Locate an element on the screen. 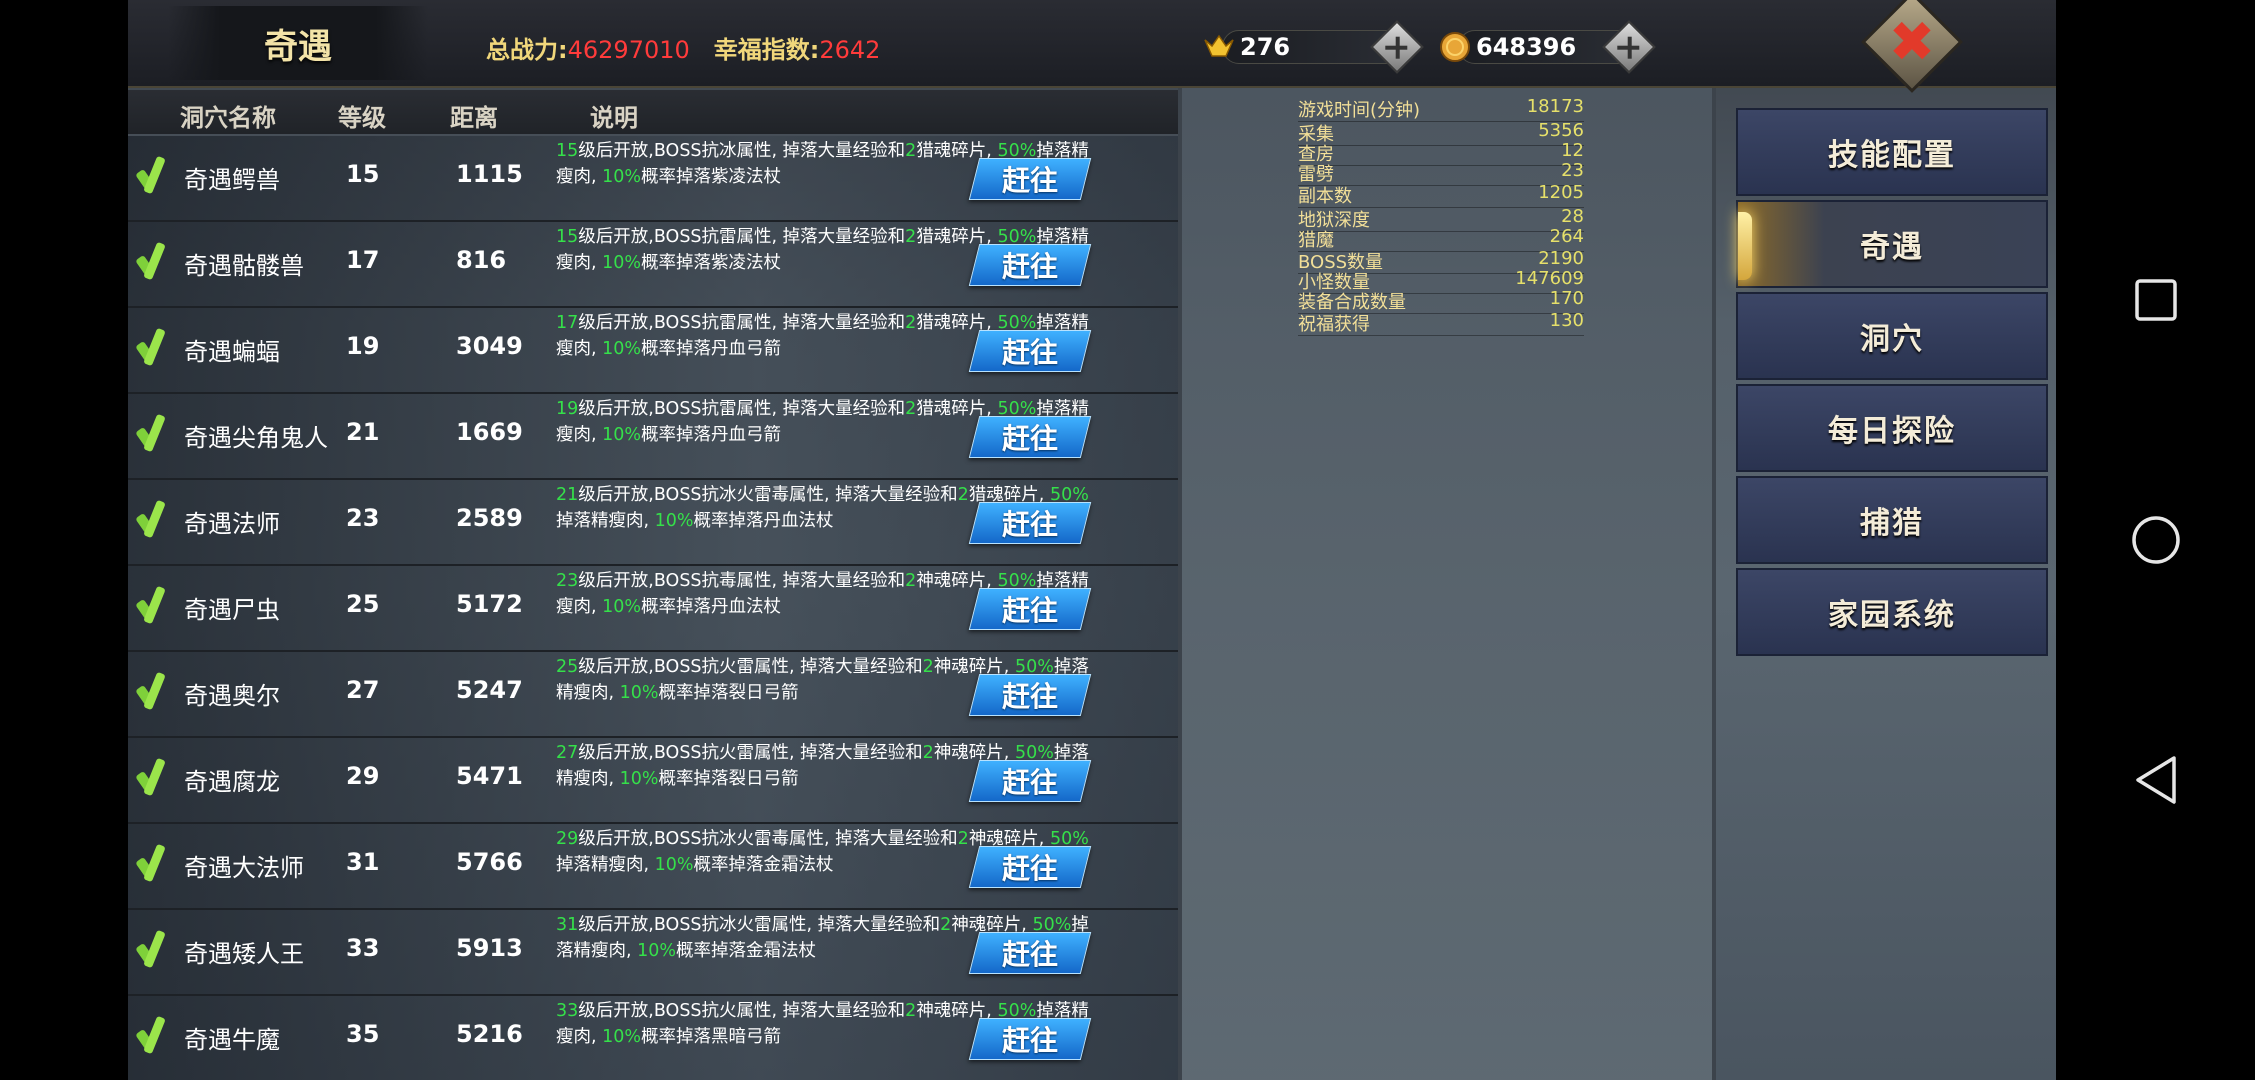  stat-row: 游戏时间(分钟) 18173 is located at coordinates (1441, 109).